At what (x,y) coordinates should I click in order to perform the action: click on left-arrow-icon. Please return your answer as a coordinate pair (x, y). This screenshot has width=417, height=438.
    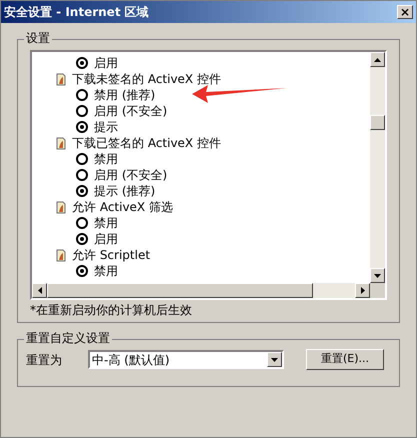
    Looking at the image, I should click on (40, 290).